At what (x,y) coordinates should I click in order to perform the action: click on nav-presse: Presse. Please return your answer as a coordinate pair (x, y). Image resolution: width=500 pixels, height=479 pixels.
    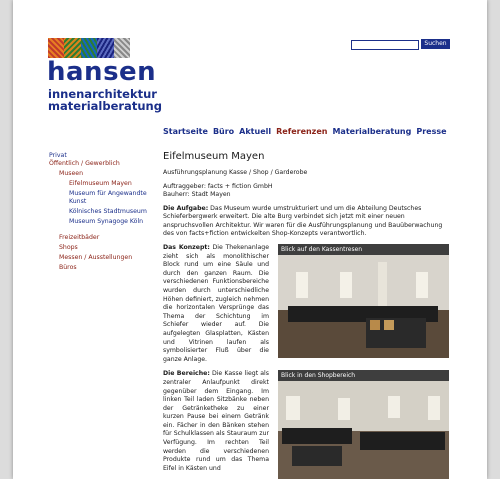
    Looking at the image, I should click on (431, 131).